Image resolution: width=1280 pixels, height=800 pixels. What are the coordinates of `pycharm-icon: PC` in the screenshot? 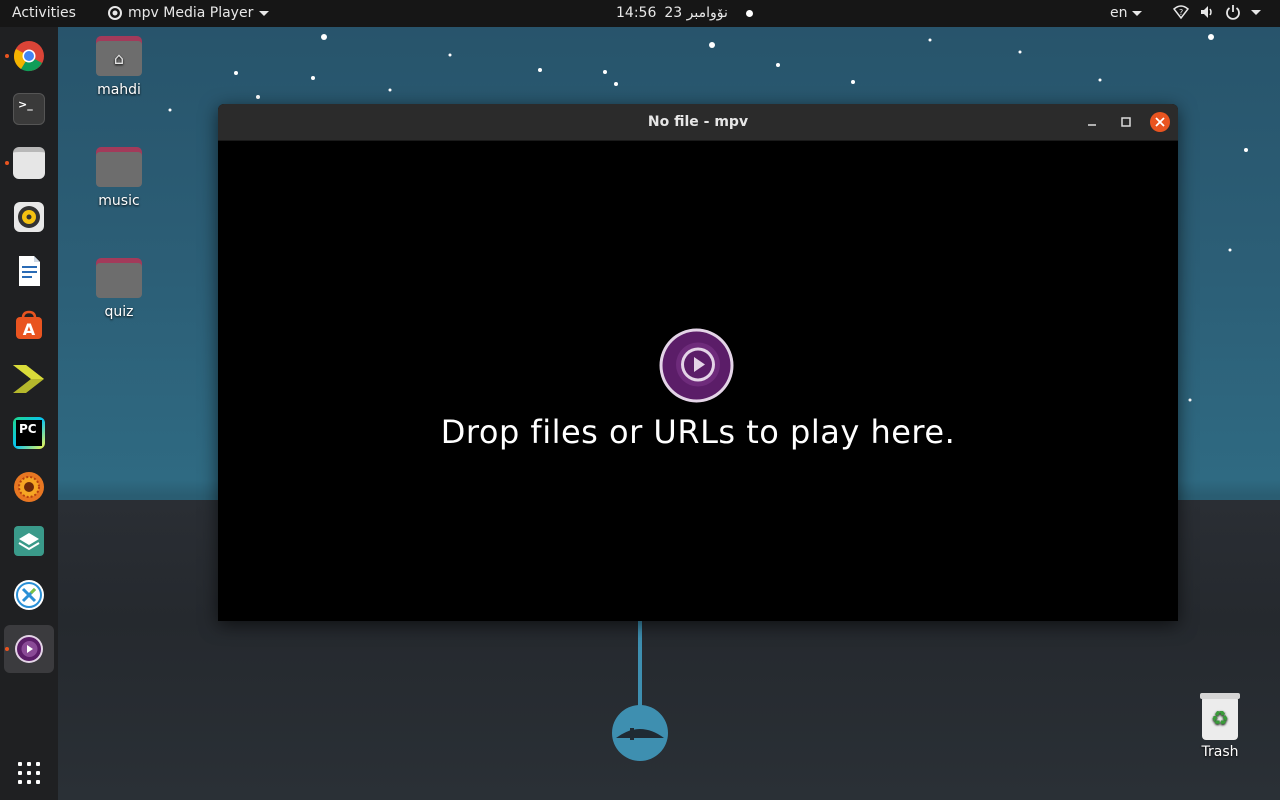 It's located at (29, 433).